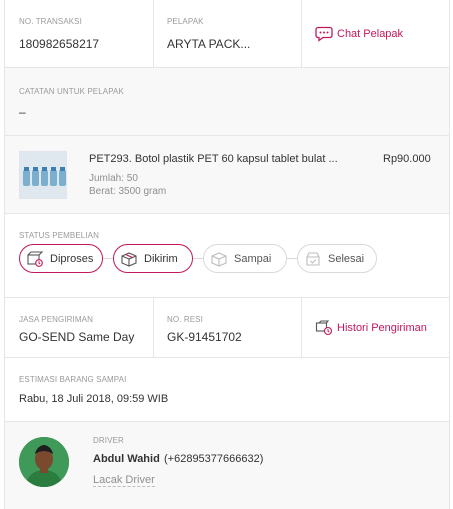 Image resolution: width=453 pixels, height=509 pixels. What do you see at coordinates (370, 34) in the screenshot?
I see `chat-seller-label: Chat Pelapak` at bounding box center [370, 34].